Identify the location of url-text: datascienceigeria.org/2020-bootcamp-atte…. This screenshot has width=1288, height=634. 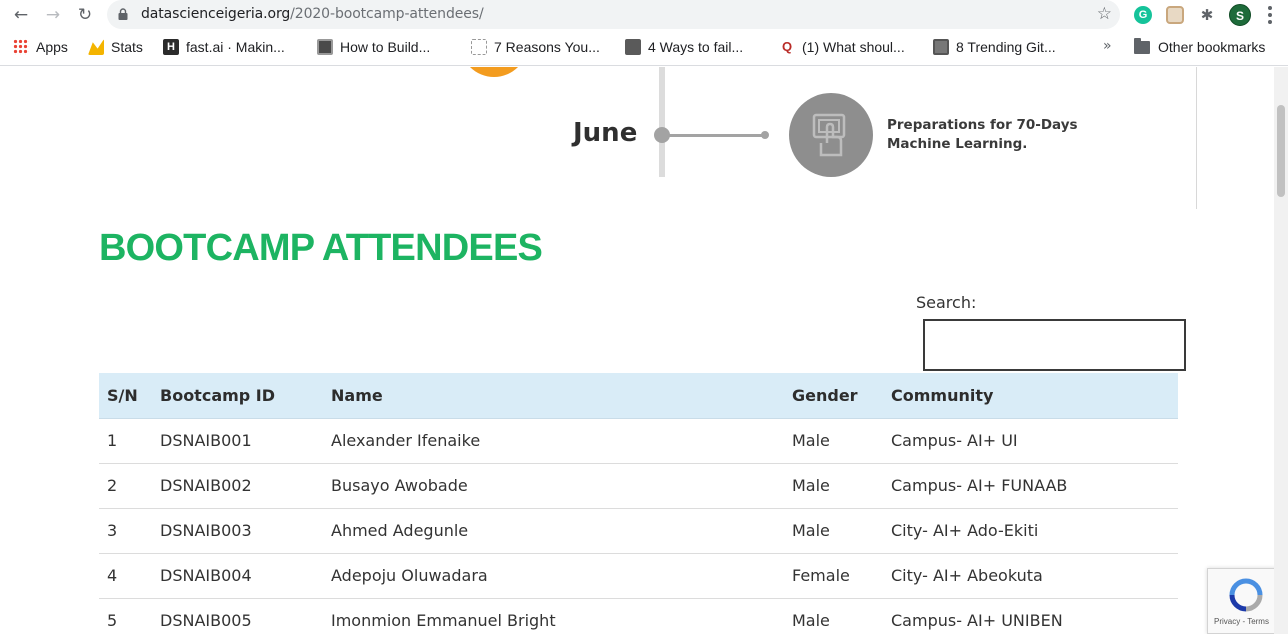
(312, 14).